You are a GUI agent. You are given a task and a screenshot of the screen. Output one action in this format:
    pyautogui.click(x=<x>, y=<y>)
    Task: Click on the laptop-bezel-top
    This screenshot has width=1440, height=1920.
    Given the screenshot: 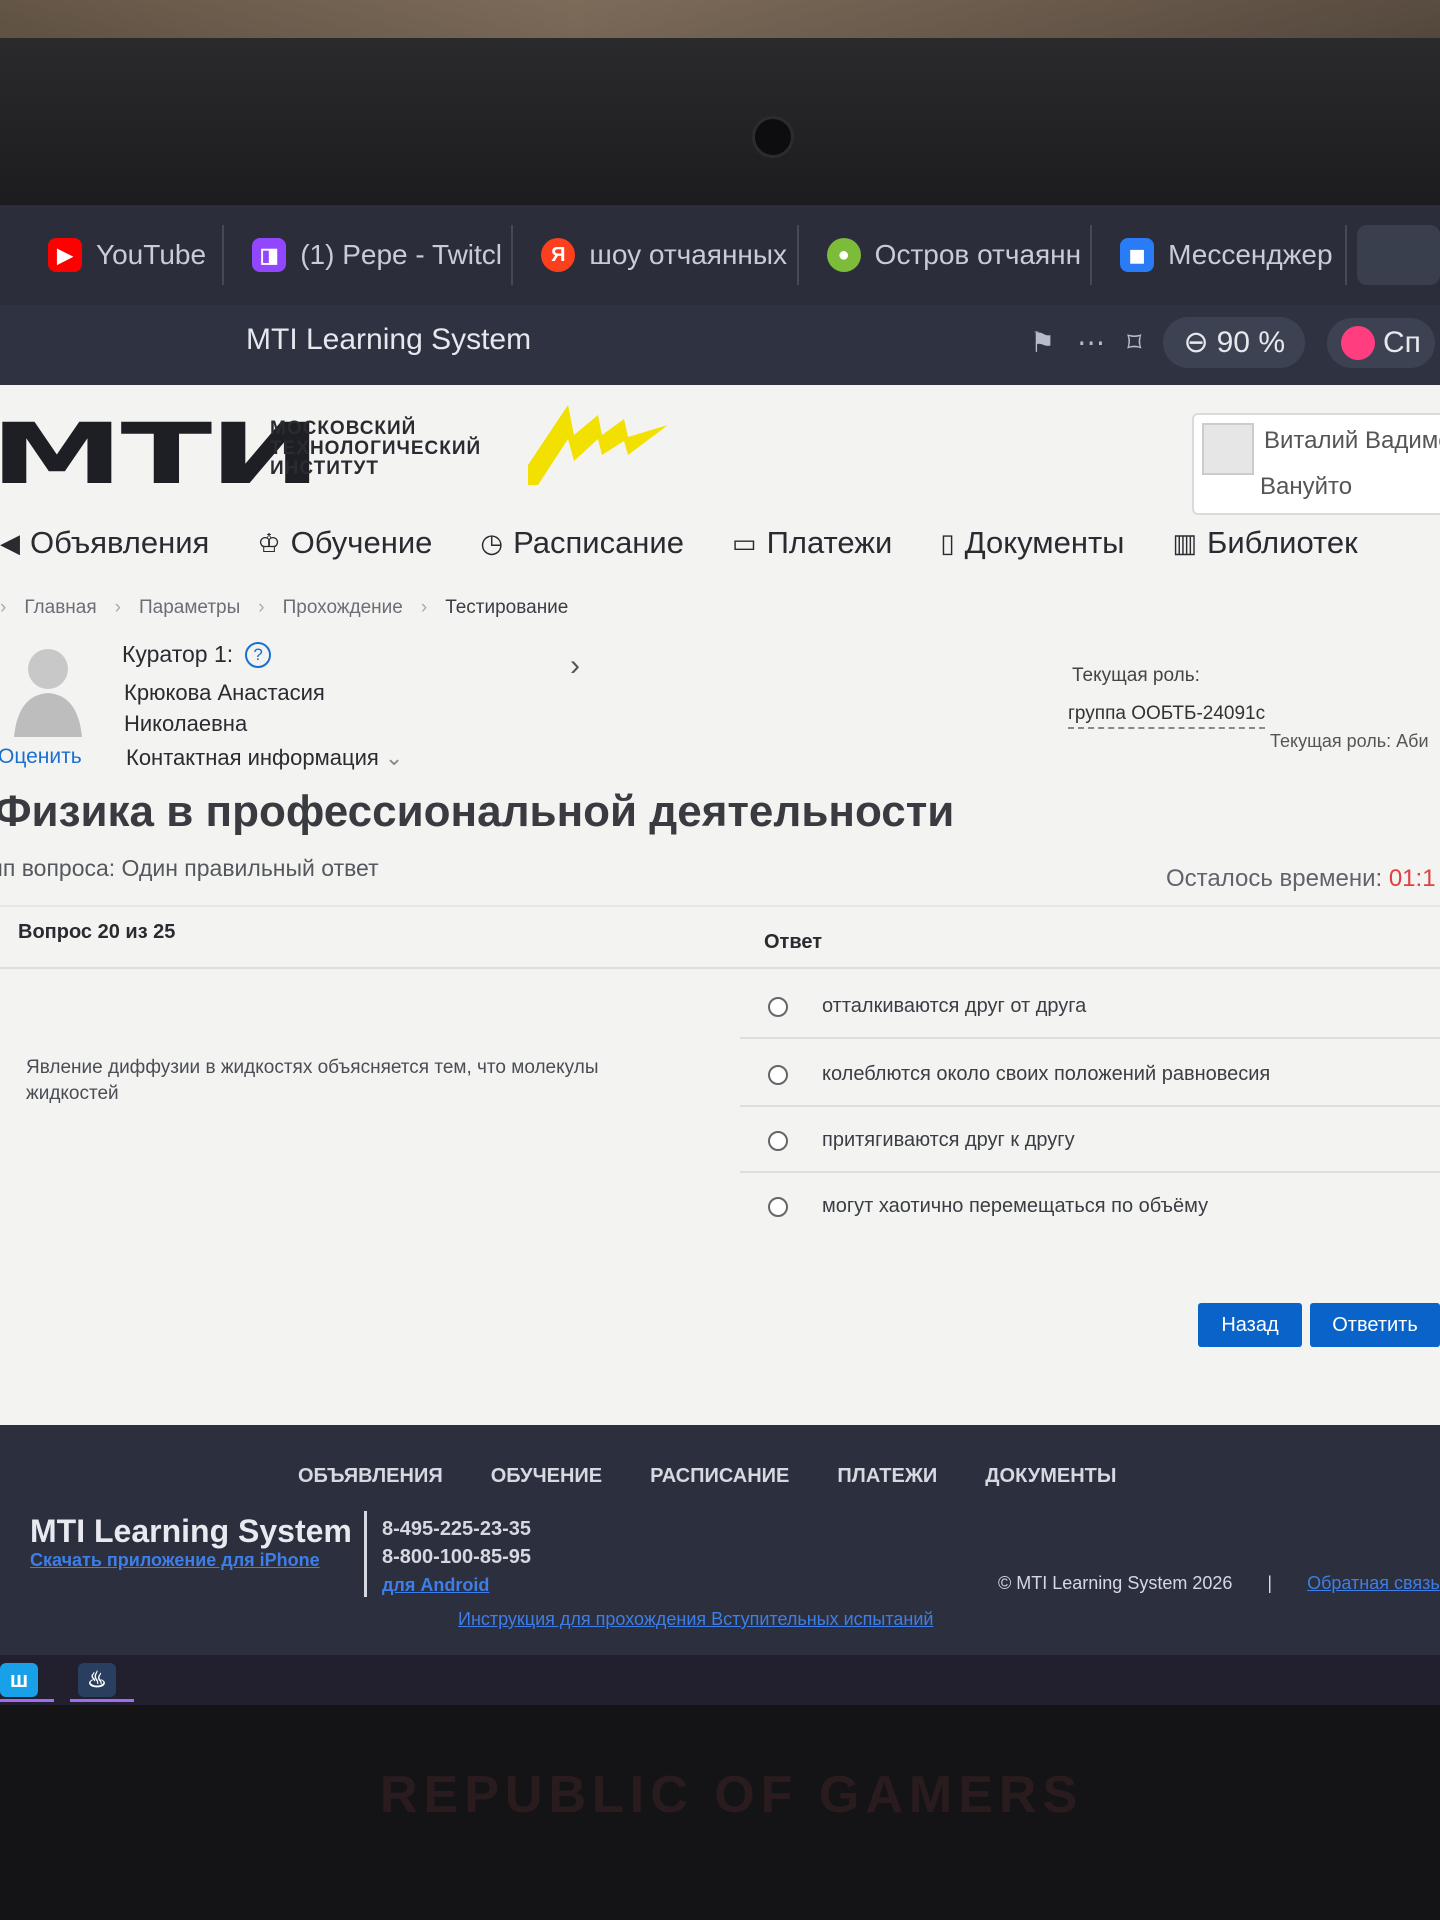 What is the action you would take?
    pyautogui.click(x=720, y=105)
    